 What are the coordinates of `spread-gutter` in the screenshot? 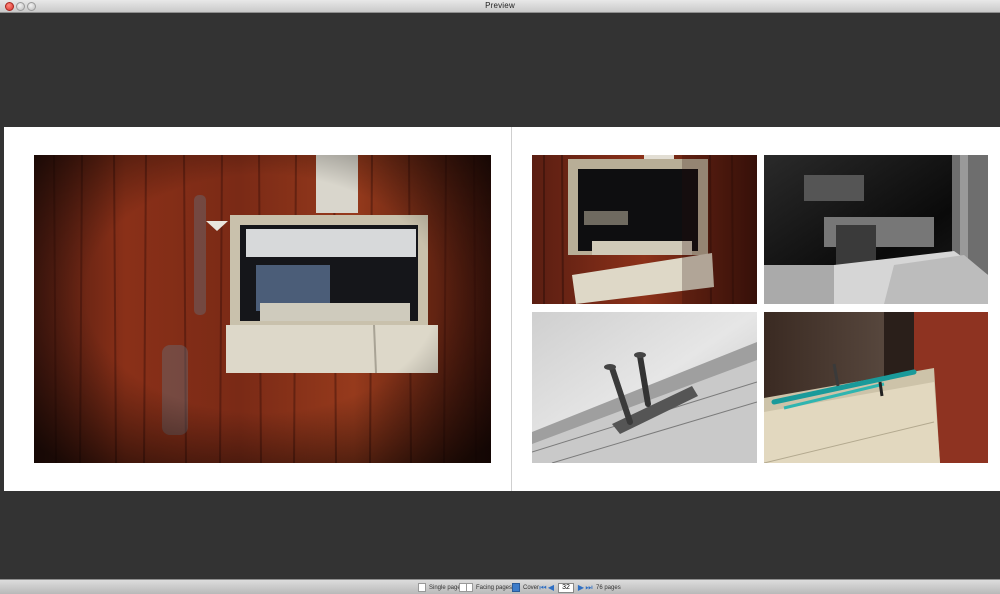 It's located at (511, 309).